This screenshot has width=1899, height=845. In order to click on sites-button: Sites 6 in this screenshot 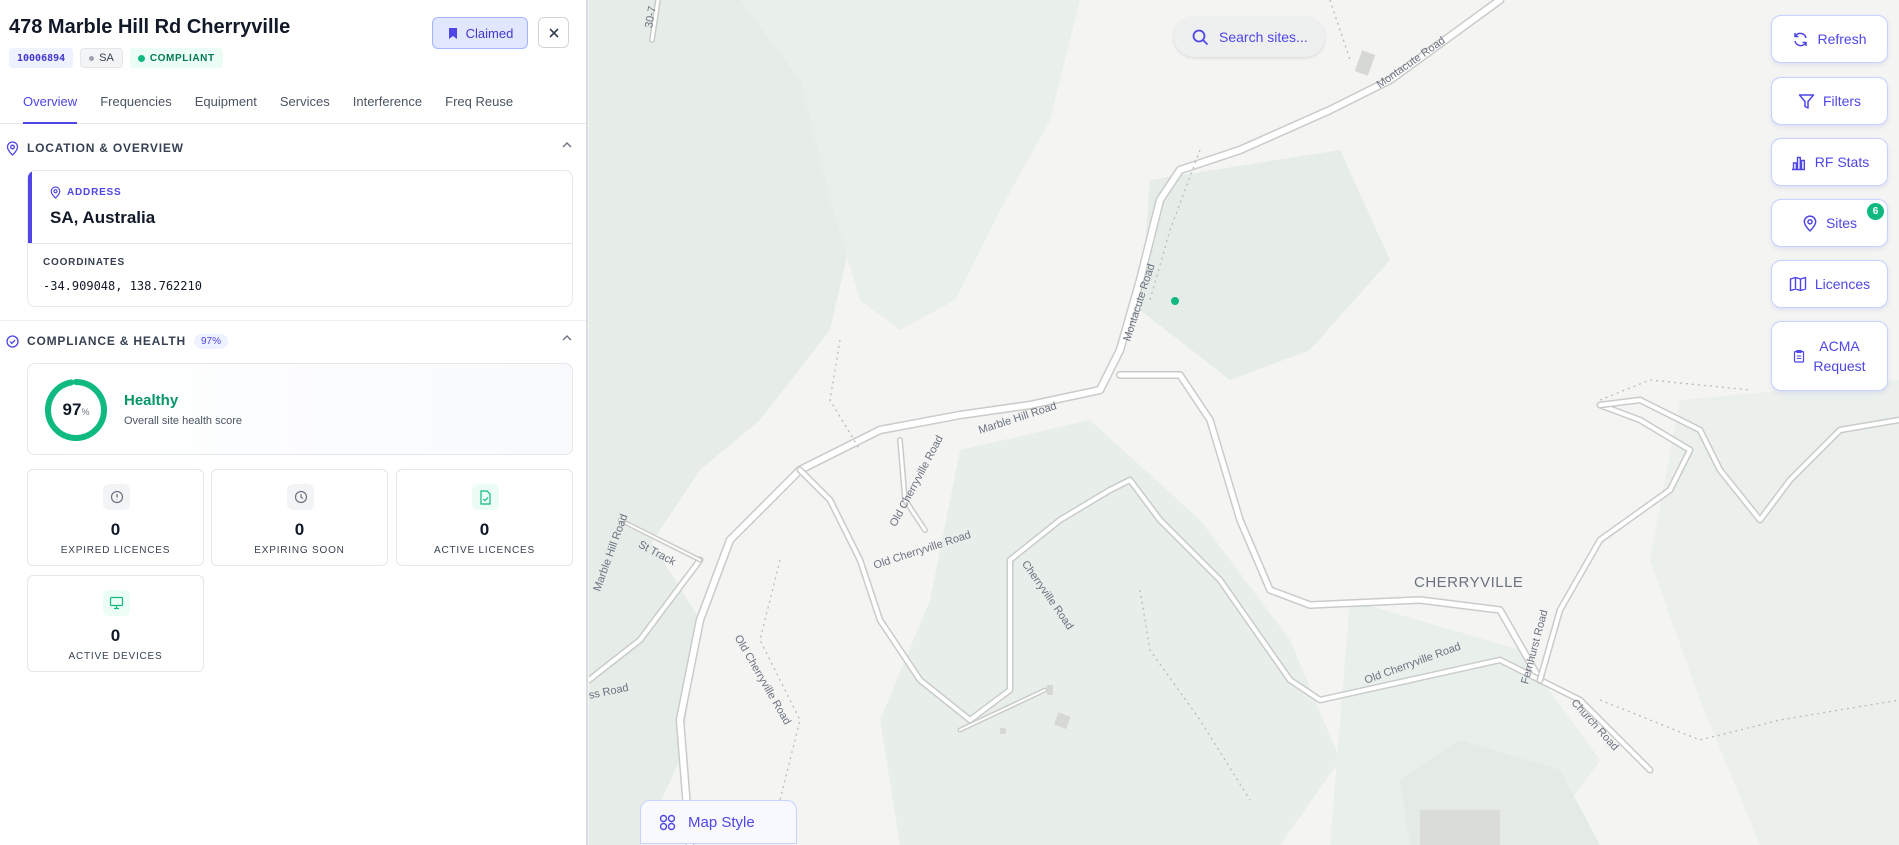, I will do `click(1829, 223)`.